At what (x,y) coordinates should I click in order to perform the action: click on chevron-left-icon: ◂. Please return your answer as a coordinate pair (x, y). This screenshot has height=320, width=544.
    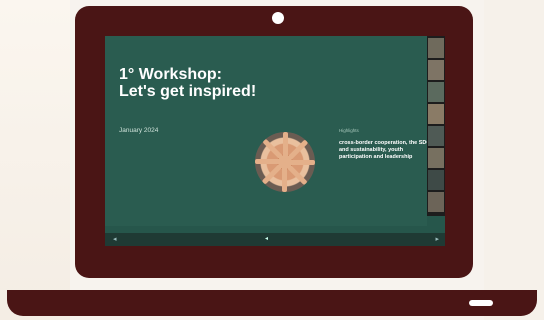
    Looking at the image, I should click on (115, 239).